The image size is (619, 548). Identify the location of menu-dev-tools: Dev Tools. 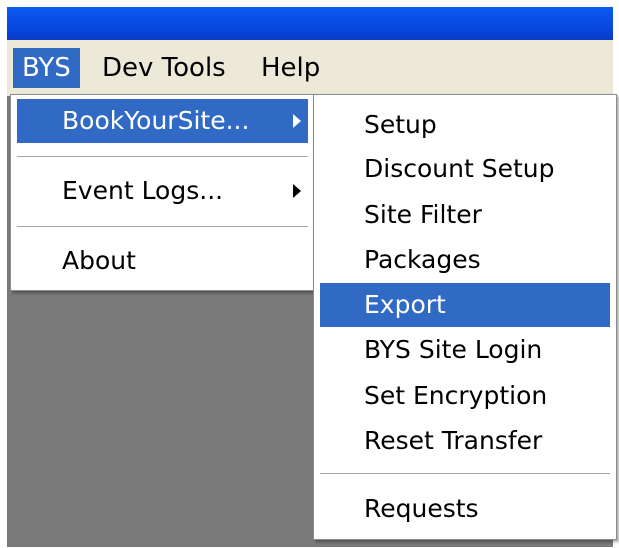
(164, 68).